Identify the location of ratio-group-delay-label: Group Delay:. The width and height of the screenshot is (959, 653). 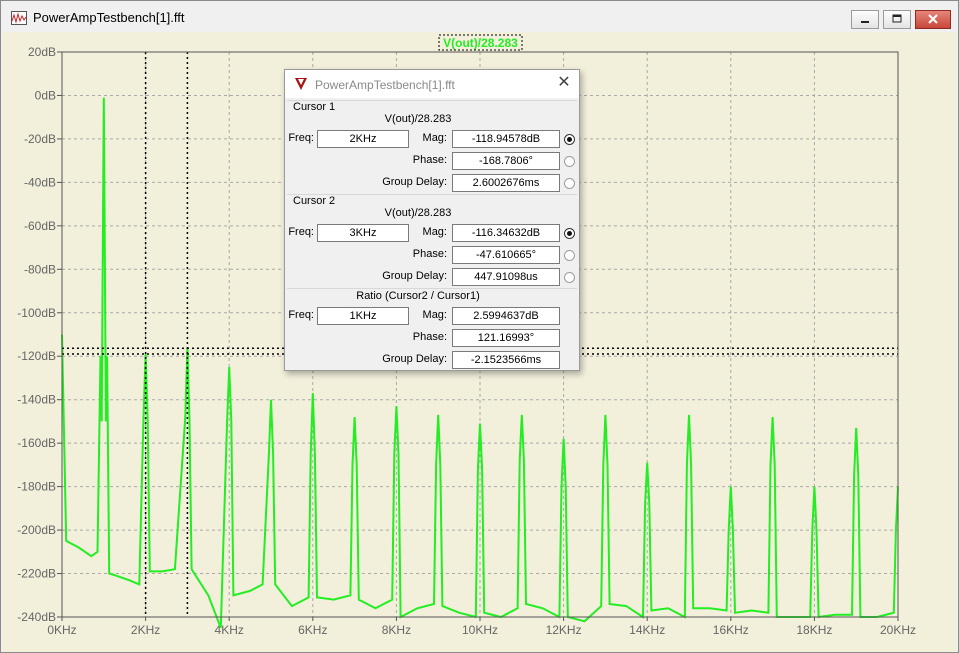
(414, 359).